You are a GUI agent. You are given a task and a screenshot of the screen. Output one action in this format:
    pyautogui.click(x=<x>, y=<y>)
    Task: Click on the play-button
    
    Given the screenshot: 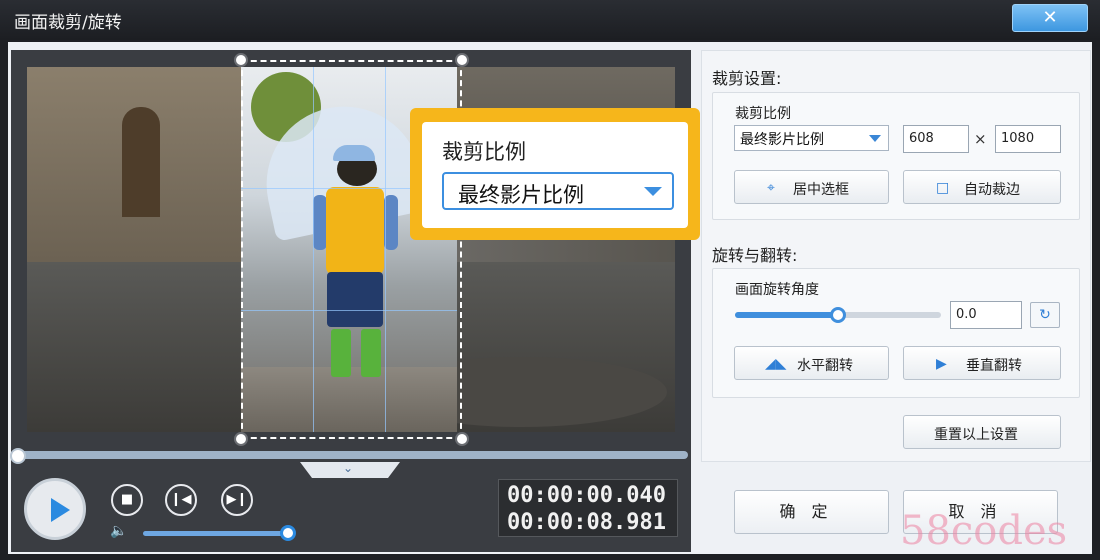 What is the action you would take?
    pyautogui.click(x=55, y=509)
    